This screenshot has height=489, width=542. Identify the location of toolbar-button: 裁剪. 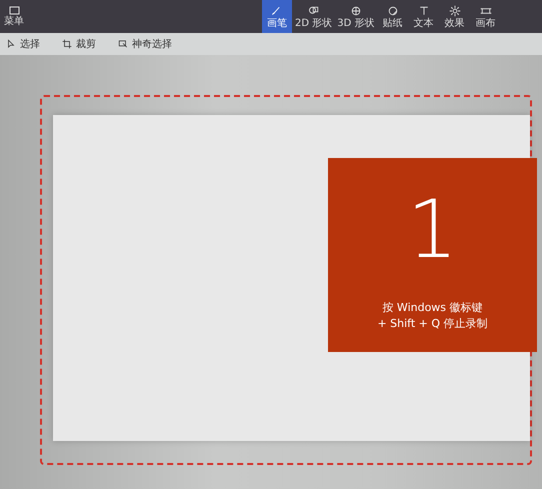
(79, 44).